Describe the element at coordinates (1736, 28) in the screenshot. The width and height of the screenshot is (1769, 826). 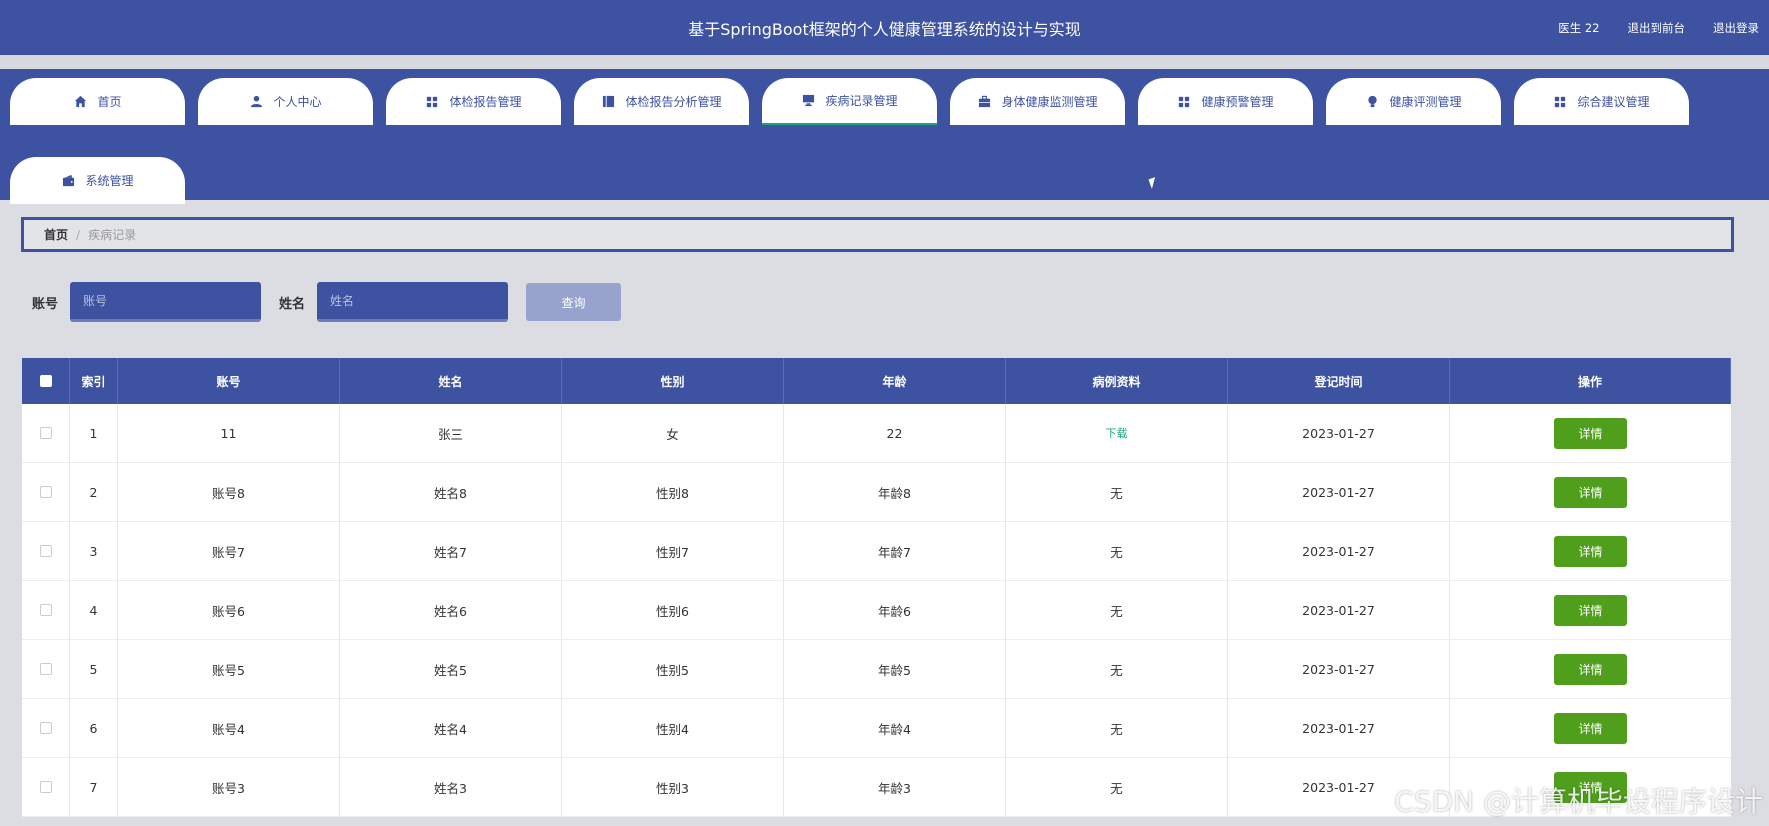
I see `logout-link: 退出登录` at that location.